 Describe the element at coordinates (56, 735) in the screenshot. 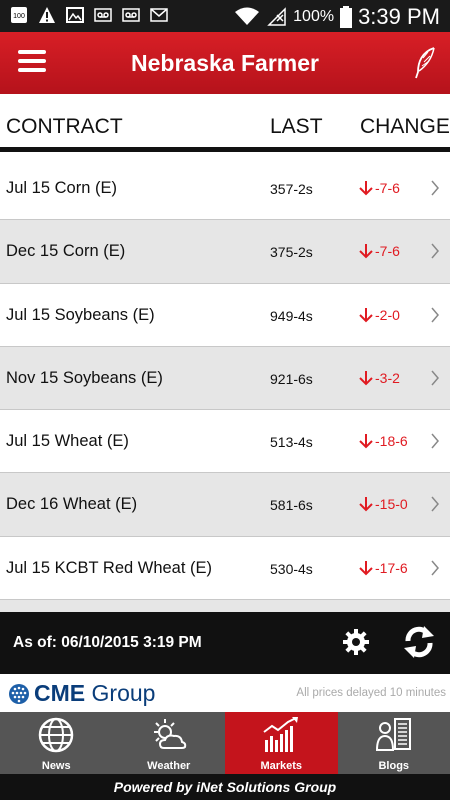

I see `globe-icon` at that location.